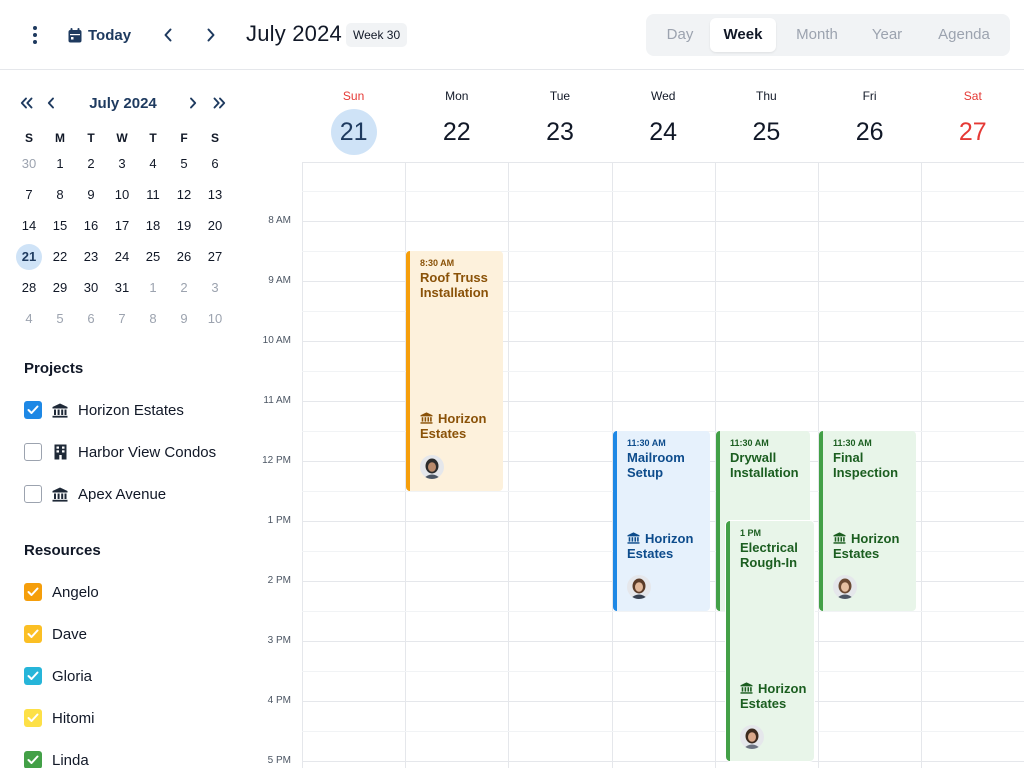 The width and height of the screenshot is (1024, 768). What do you see at coordinates (60, 226) in the screenshot?
I see `mini-calendar-day: 15` at bounding box center [60, 226].